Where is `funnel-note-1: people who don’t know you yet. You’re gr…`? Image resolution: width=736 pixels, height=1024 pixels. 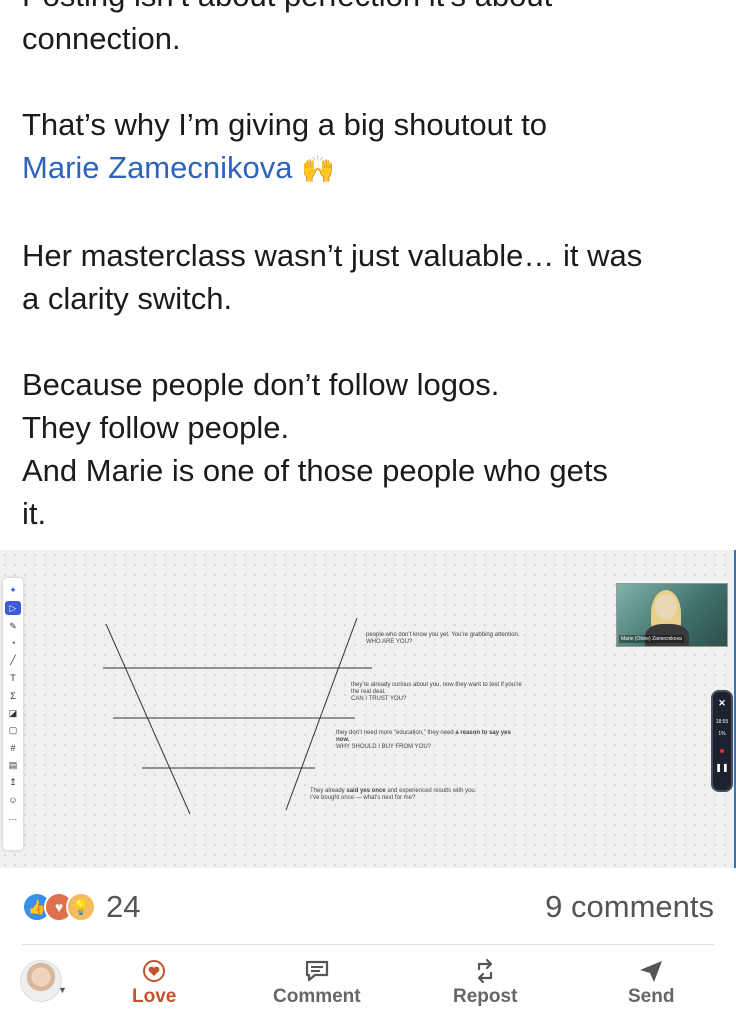
funnel-note-1: people who don’t know you yet. You’re gr… is located at coordinates (443, 638).